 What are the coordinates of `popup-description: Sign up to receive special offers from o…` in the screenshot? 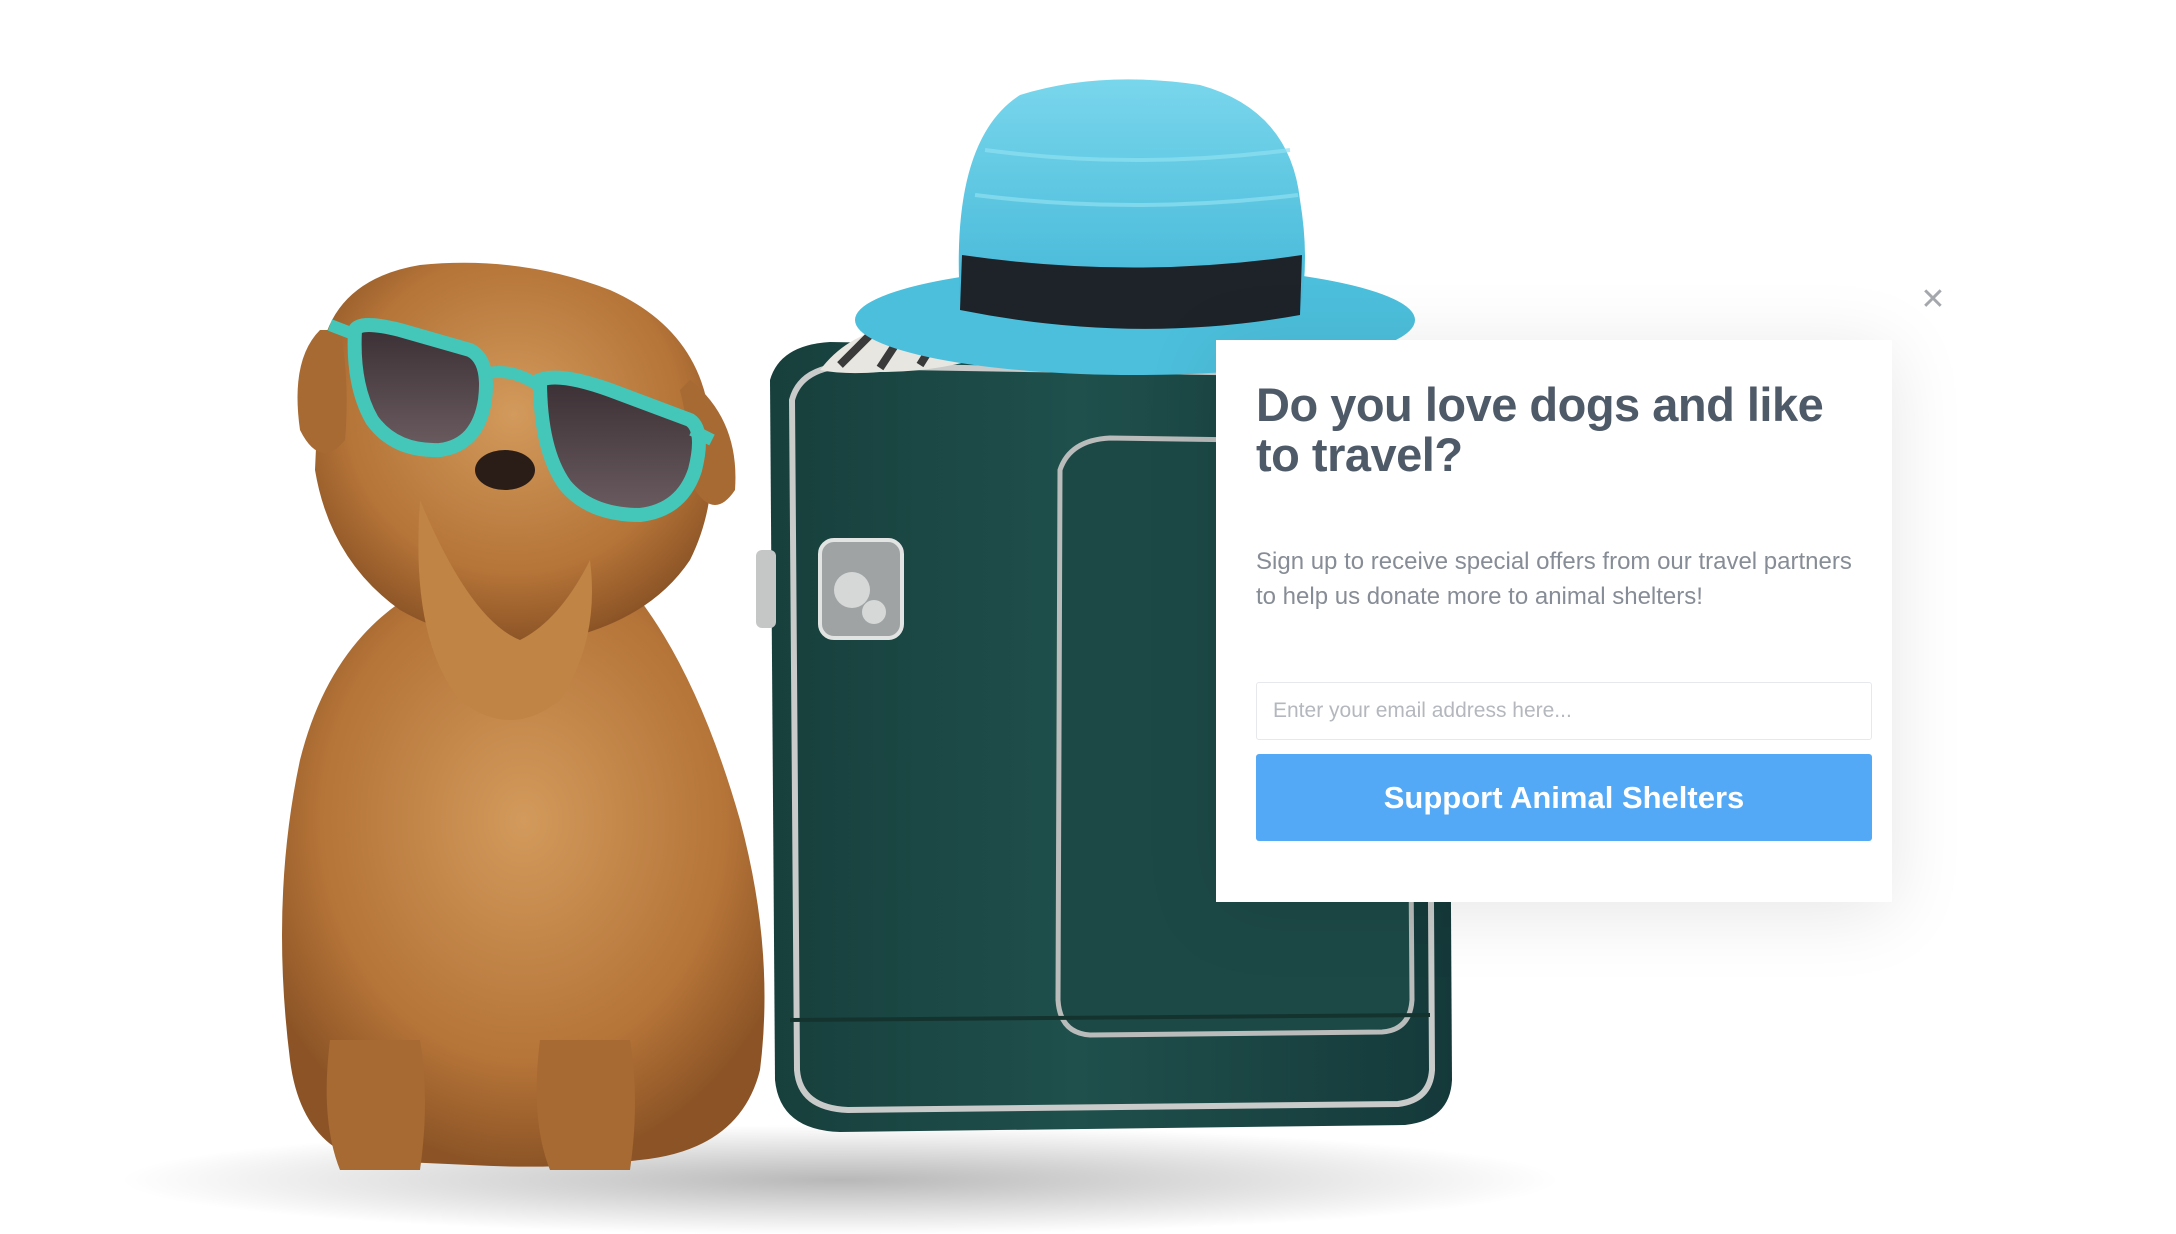 It's located at (1554, 579).